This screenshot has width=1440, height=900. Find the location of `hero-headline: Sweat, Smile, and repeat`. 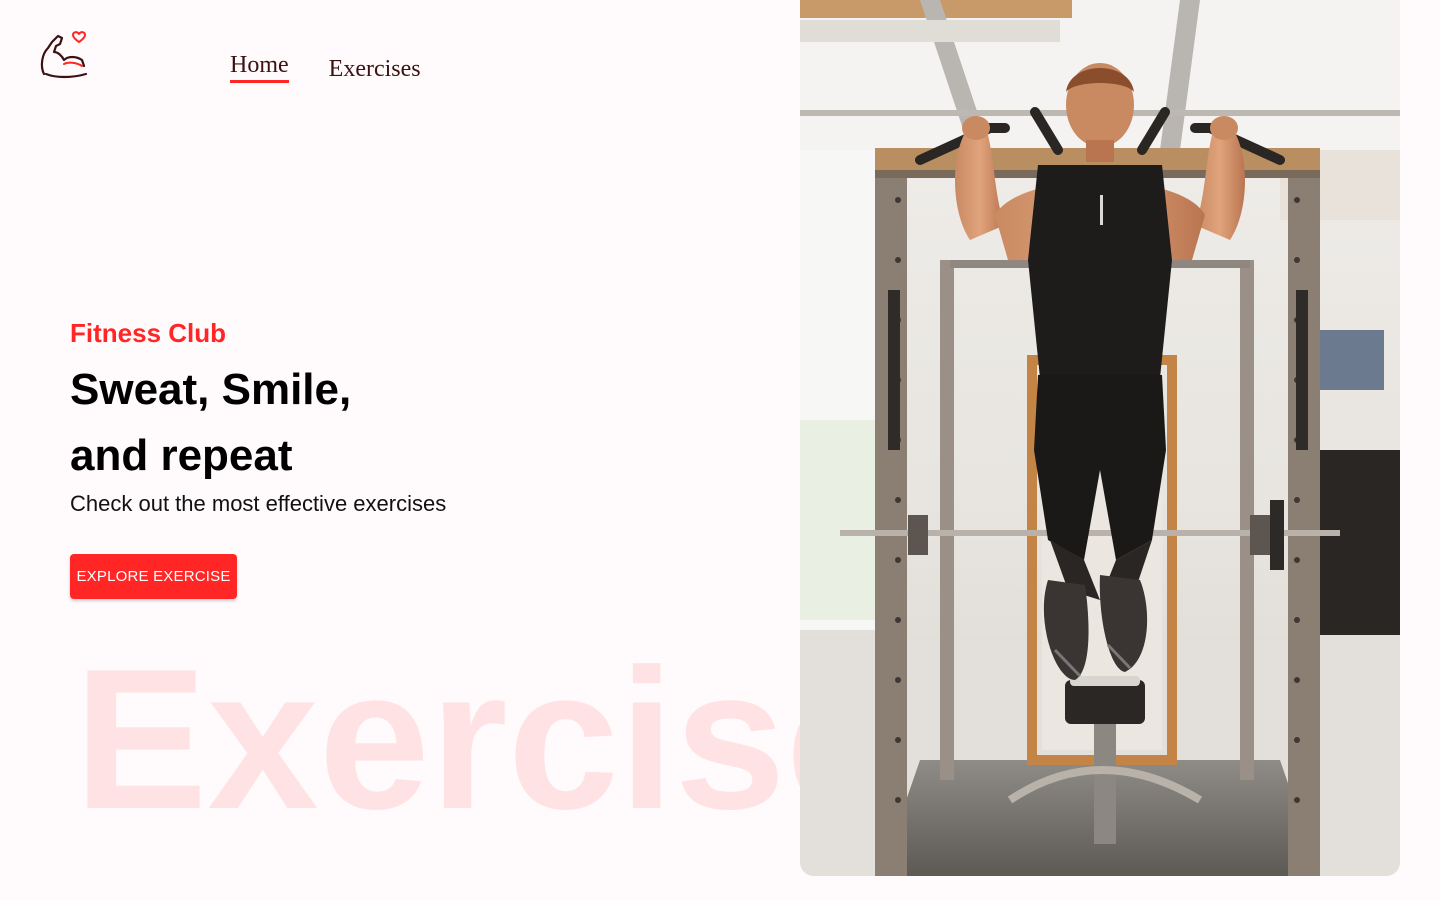

hero-headline: Sweat, Smile, and repeat is located at coordinates (350, 423).